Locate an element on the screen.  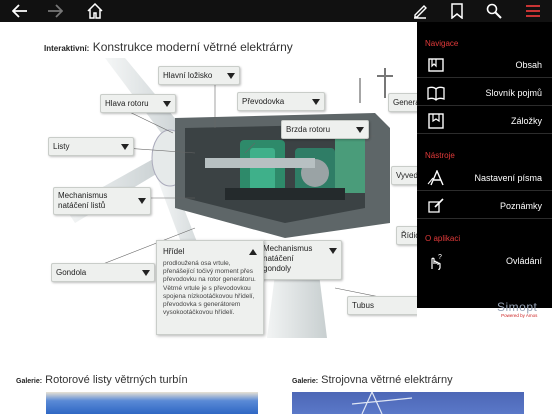
gallery-title-machine-room: Galerie: Strojovna větrné elektrárny is located at coordinates (372, 380).